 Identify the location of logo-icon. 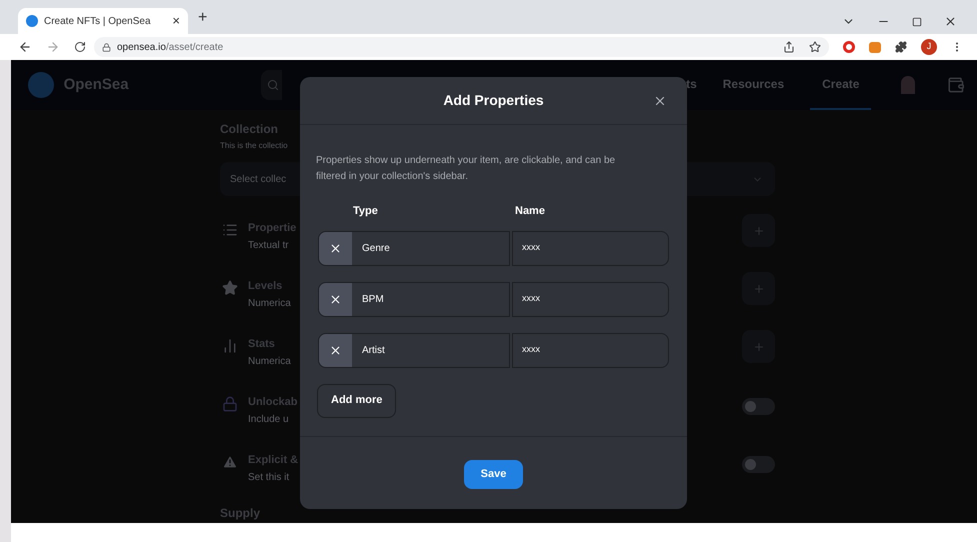
(41, 85).